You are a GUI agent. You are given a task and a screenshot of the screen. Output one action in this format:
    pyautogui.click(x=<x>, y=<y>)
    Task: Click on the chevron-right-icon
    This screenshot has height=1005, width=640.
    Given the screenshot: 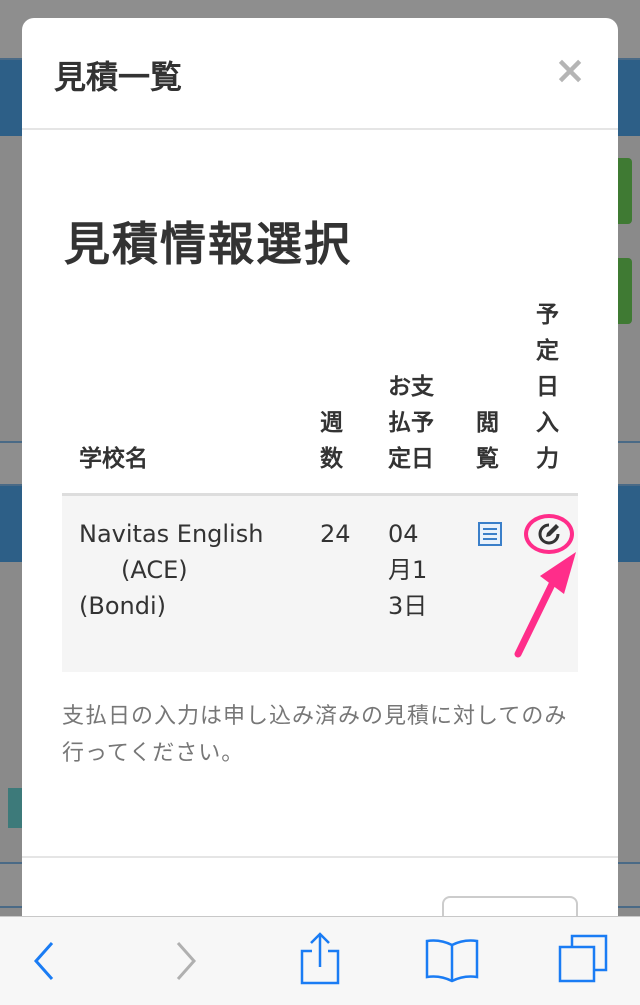 What is the action you would take?
    pyautogui.click(x=186, y=961)
    